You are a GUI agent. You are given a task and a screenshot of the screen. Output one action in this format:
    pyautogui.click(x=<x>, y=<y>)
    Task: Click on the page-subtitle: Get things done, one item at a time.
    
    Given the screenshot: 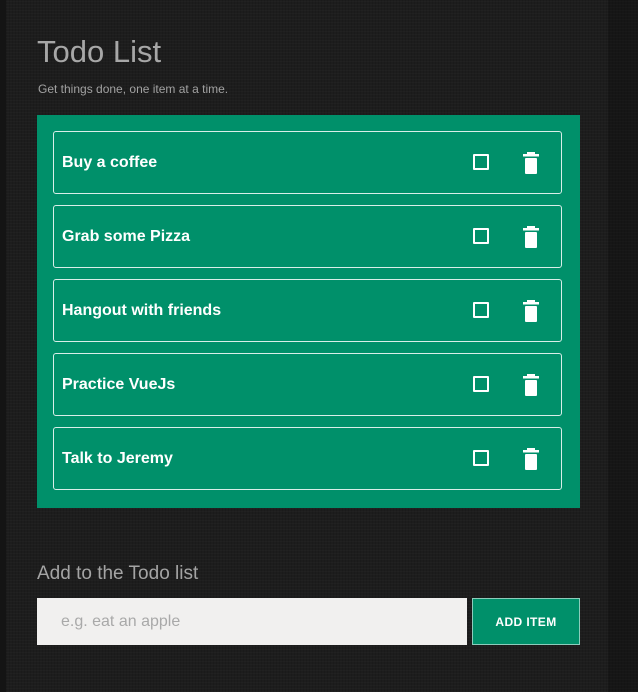 What is the action you would take?
    pyautogui.click(x=133, y=89)
    